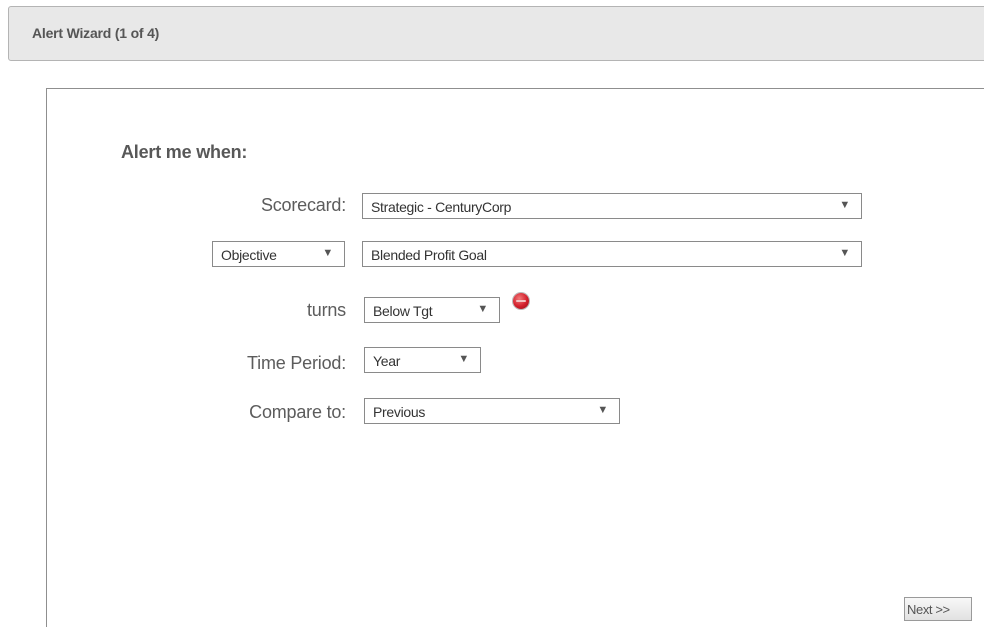 This screenshot has width=984, height=627. Describe the element at coordinates (326, 310) in the screenshot. I see `turns-label: turns` at that location.